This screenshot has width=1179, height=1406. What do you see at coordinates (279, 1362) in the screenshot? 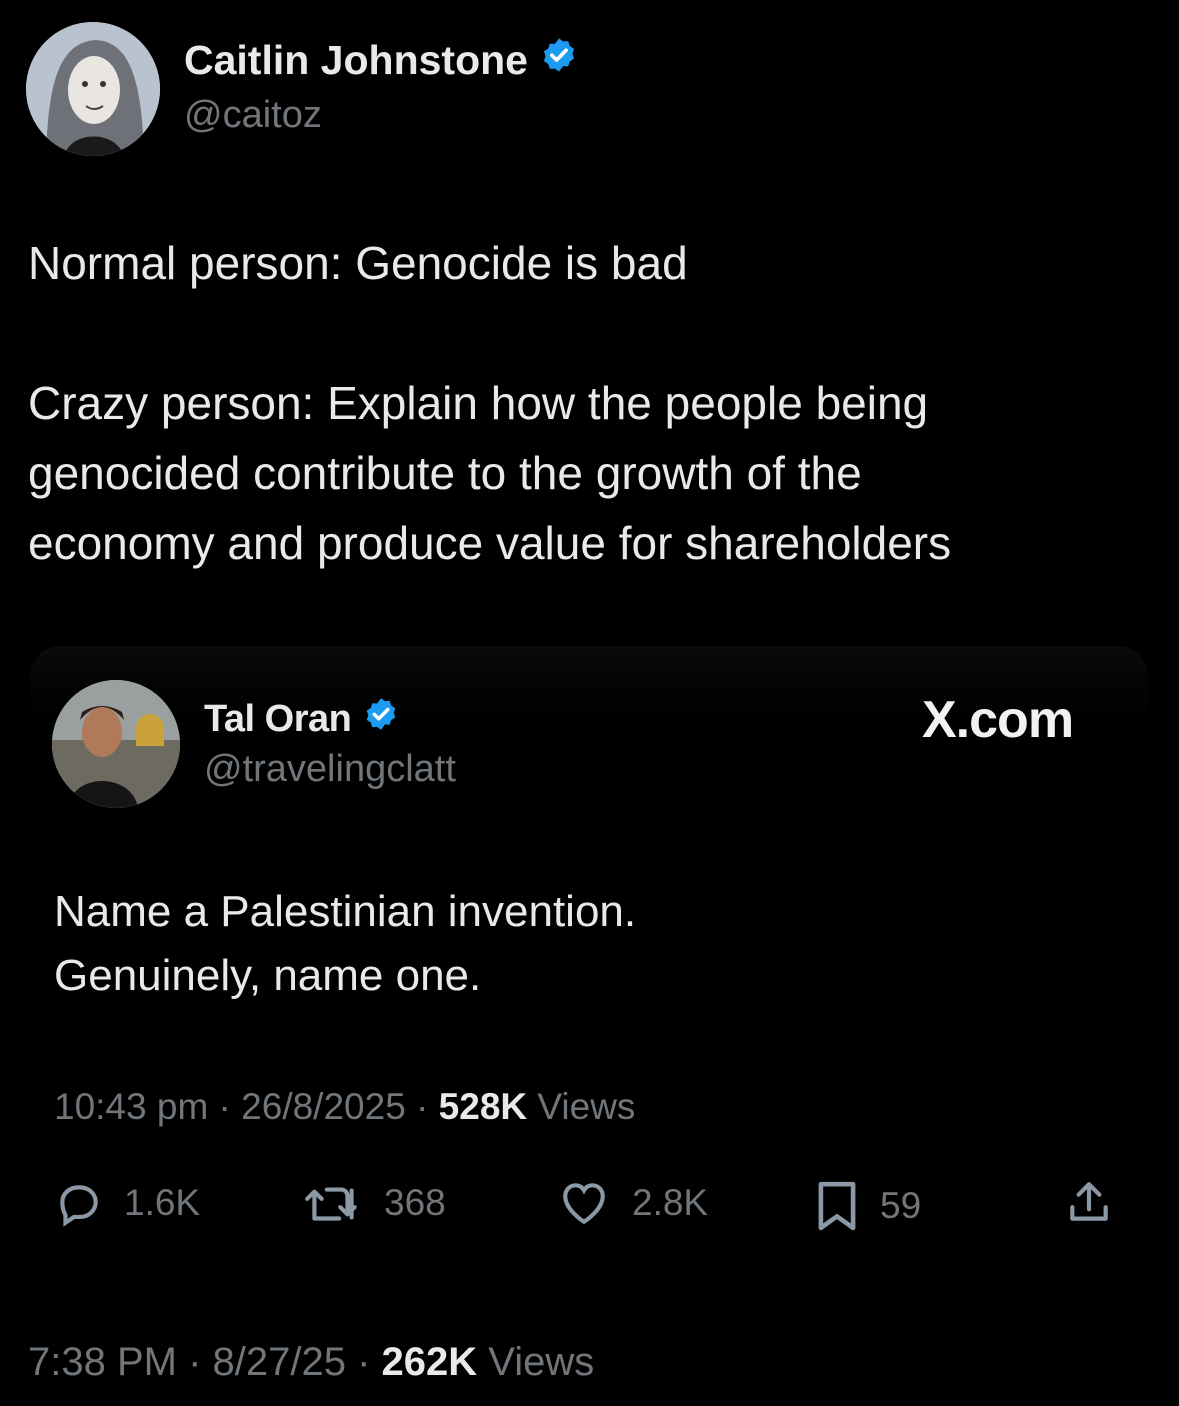
I see `tweet-date: 8/27/25` at bounding box center [279, 1362].